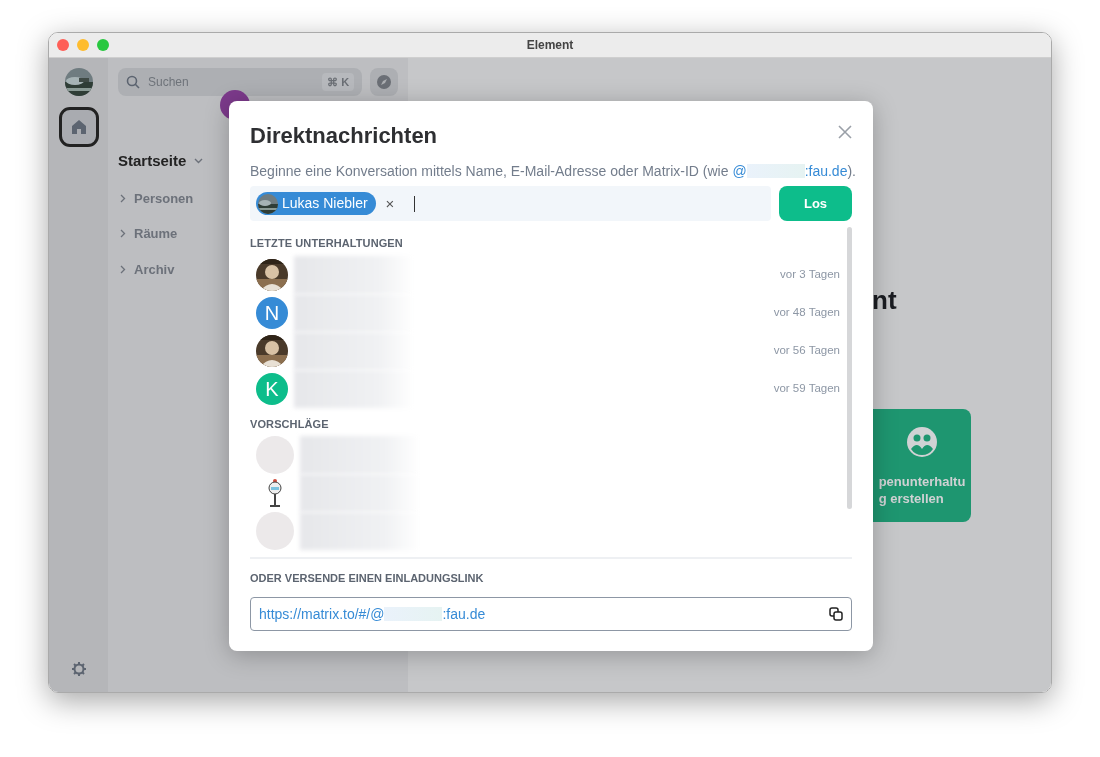 The image size is (1100, 757). Describe the element at coordinates (884, 300) in the screenshot. I see `heading: nt` at that location.